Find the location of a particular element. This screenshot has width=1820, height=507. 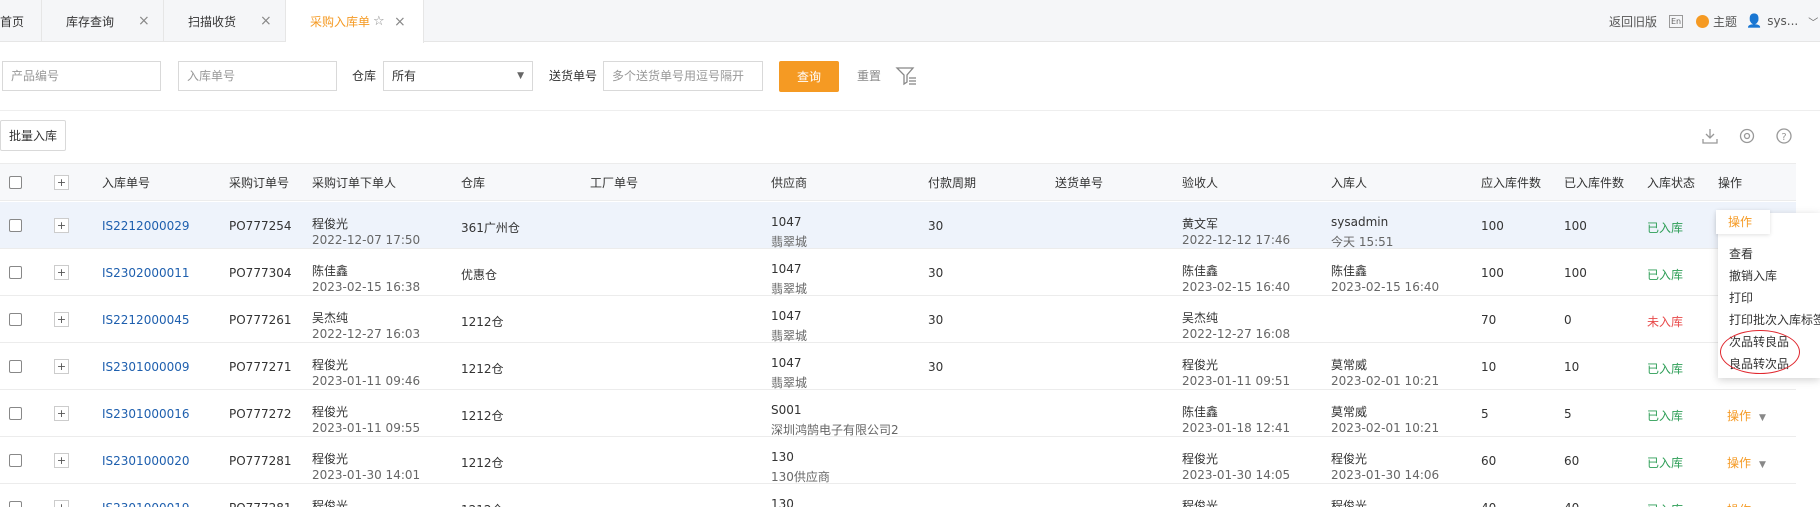

inbound-no-link: IS2302000011 is located at coordinates (146, 273).